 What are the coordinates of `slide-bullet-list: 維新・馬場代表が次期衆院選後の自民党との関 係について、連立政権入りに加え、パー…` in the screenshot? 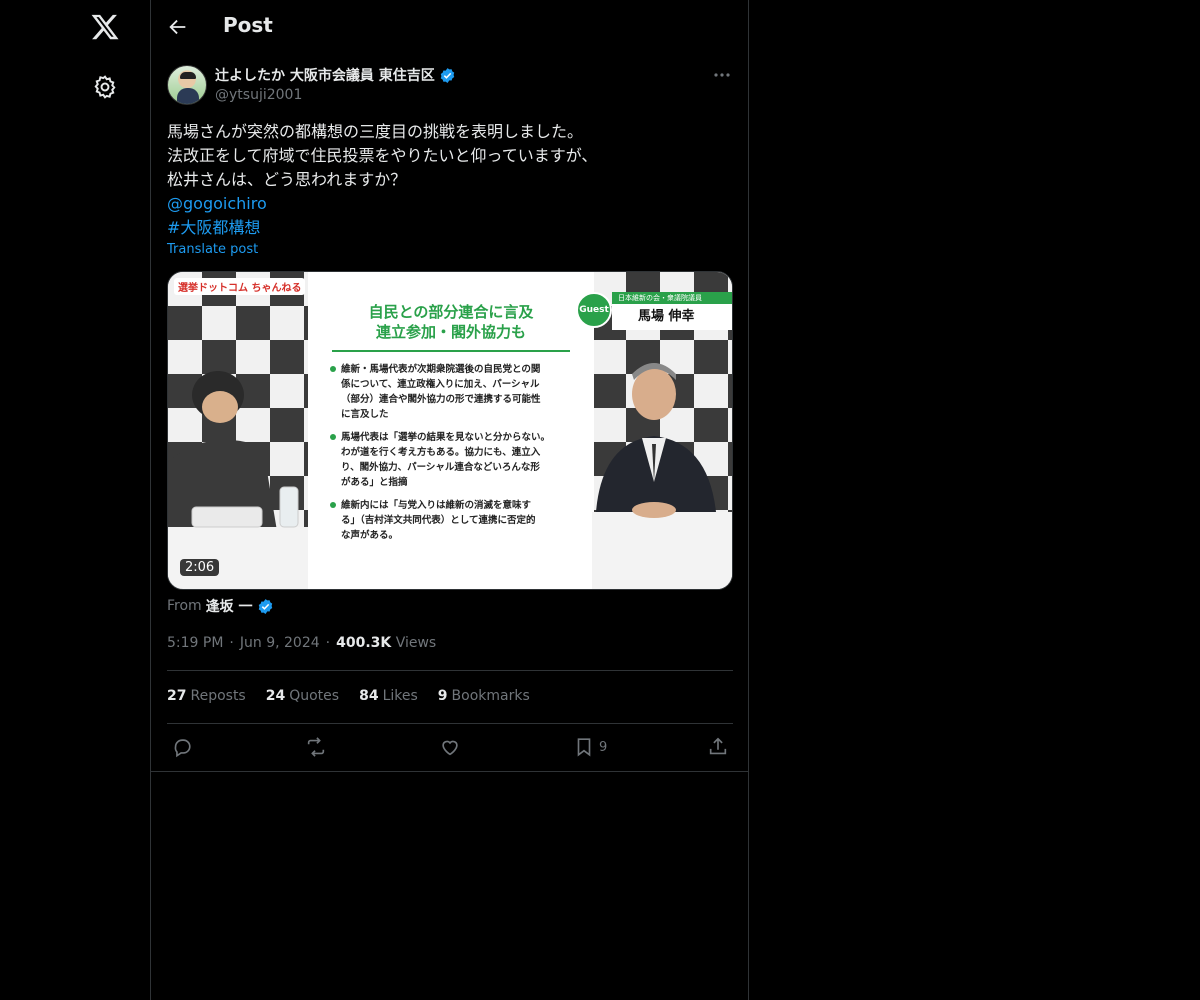 It's located at (455, 456).